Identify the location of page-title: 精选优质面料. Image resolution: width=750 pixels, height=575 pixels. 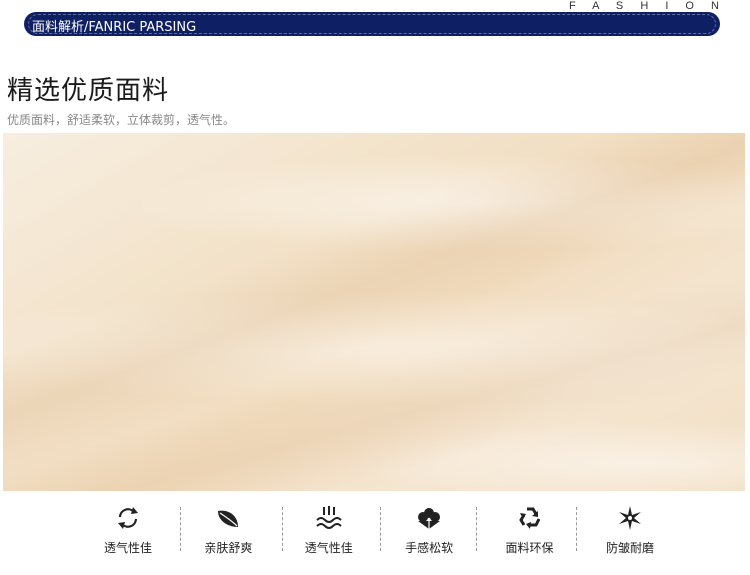
(88, 91).